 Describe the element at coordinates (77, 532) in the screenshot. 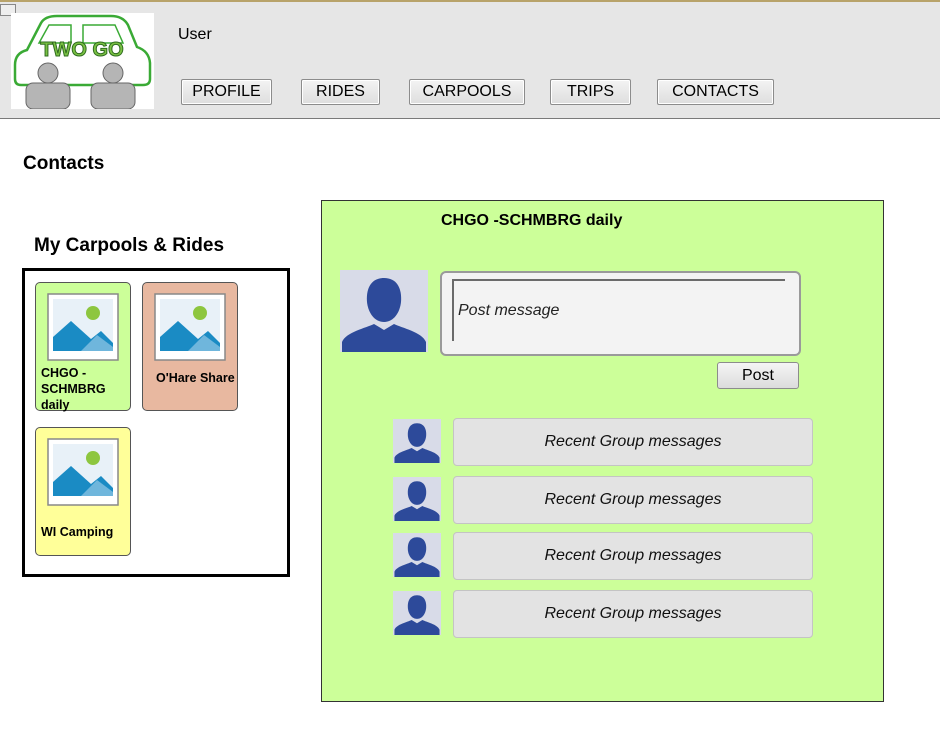

I see `carpool-card-label: WI Camping` at that location.